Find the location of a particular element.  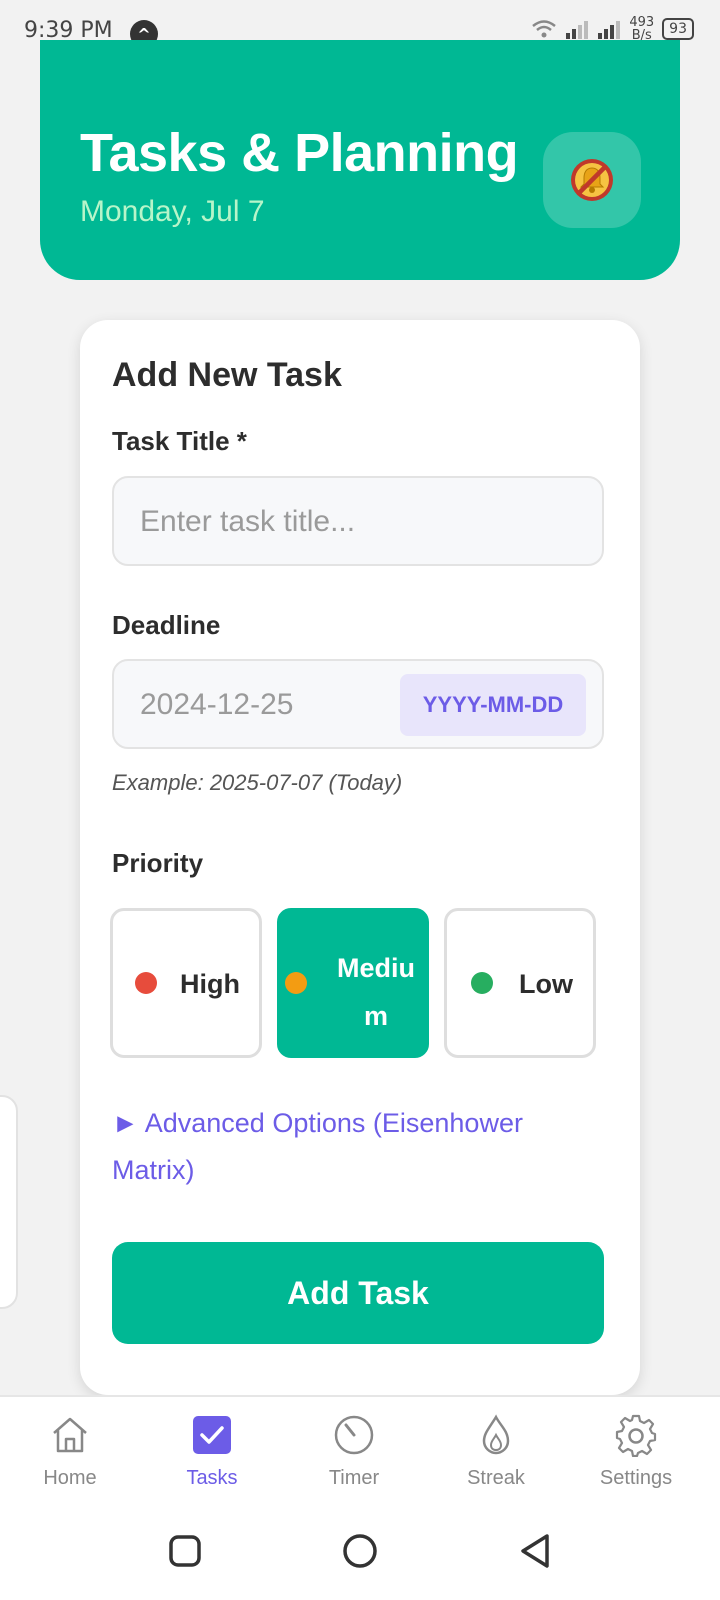

task-title-label: Task Title * is located at coordinates (179, 441).